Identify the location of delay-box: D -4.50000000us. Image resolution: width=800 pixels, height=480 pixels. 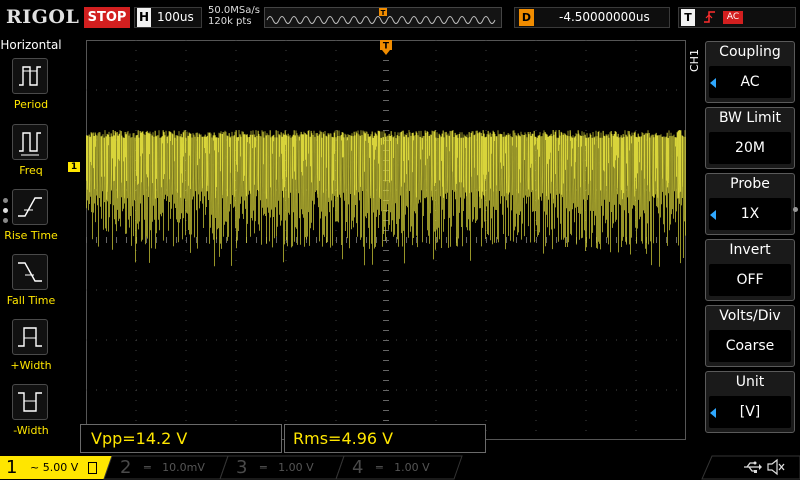
(592, 17).